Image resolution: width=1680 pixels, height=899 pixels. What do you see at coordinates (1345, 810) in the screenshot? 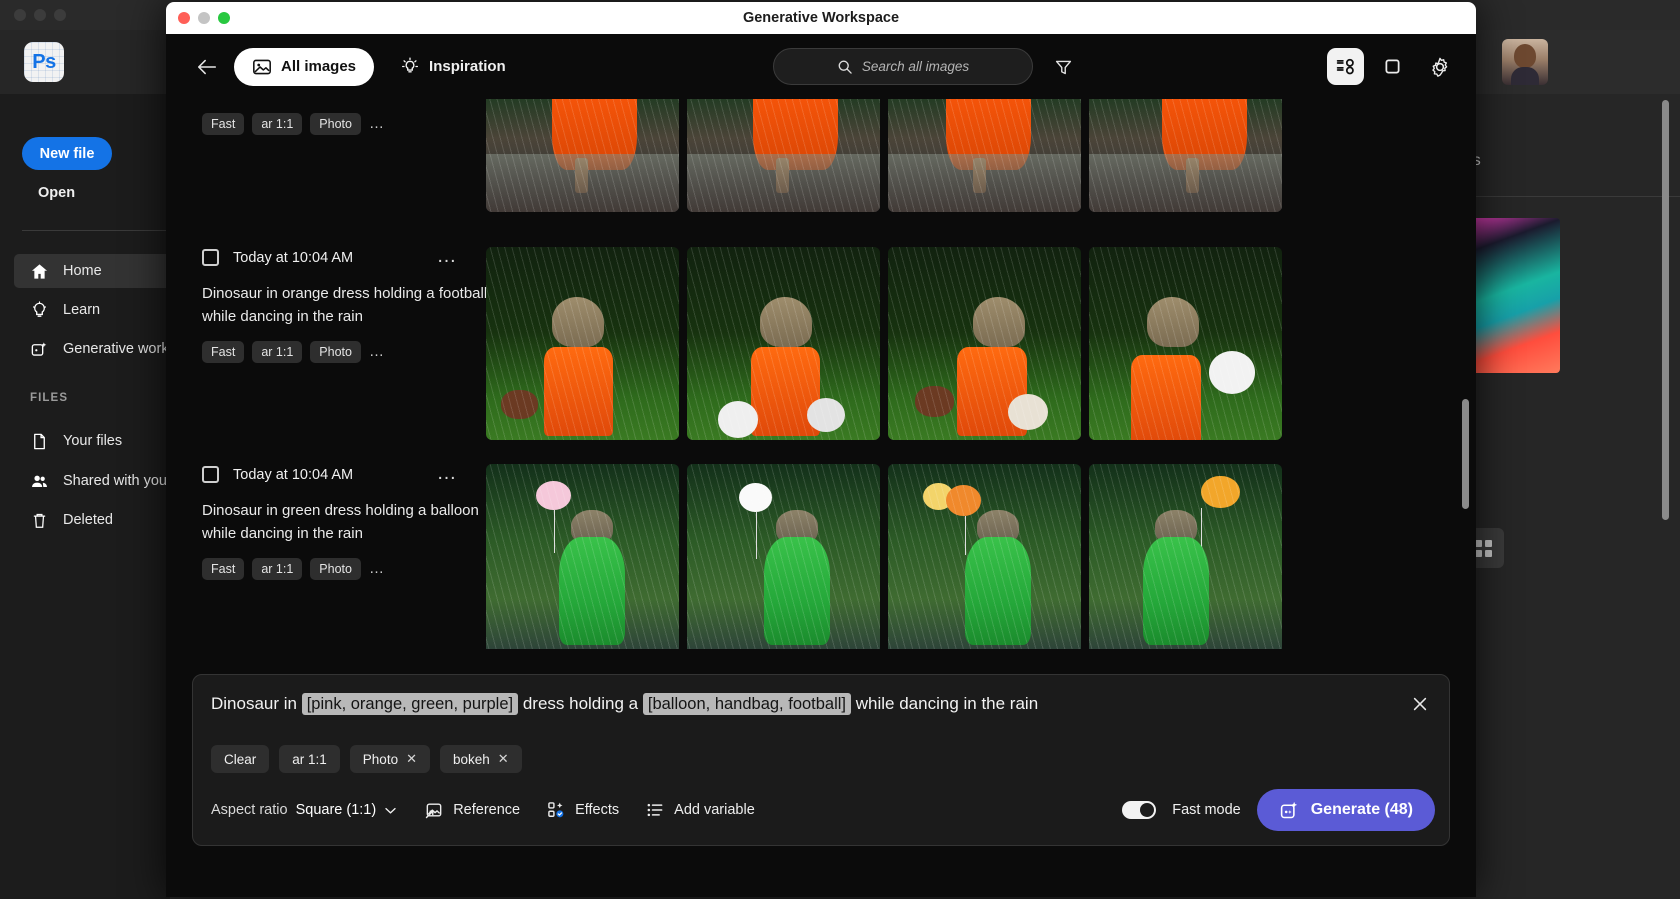
I see `generate-button: Generate (48)` at bounding box center [1345, 810].